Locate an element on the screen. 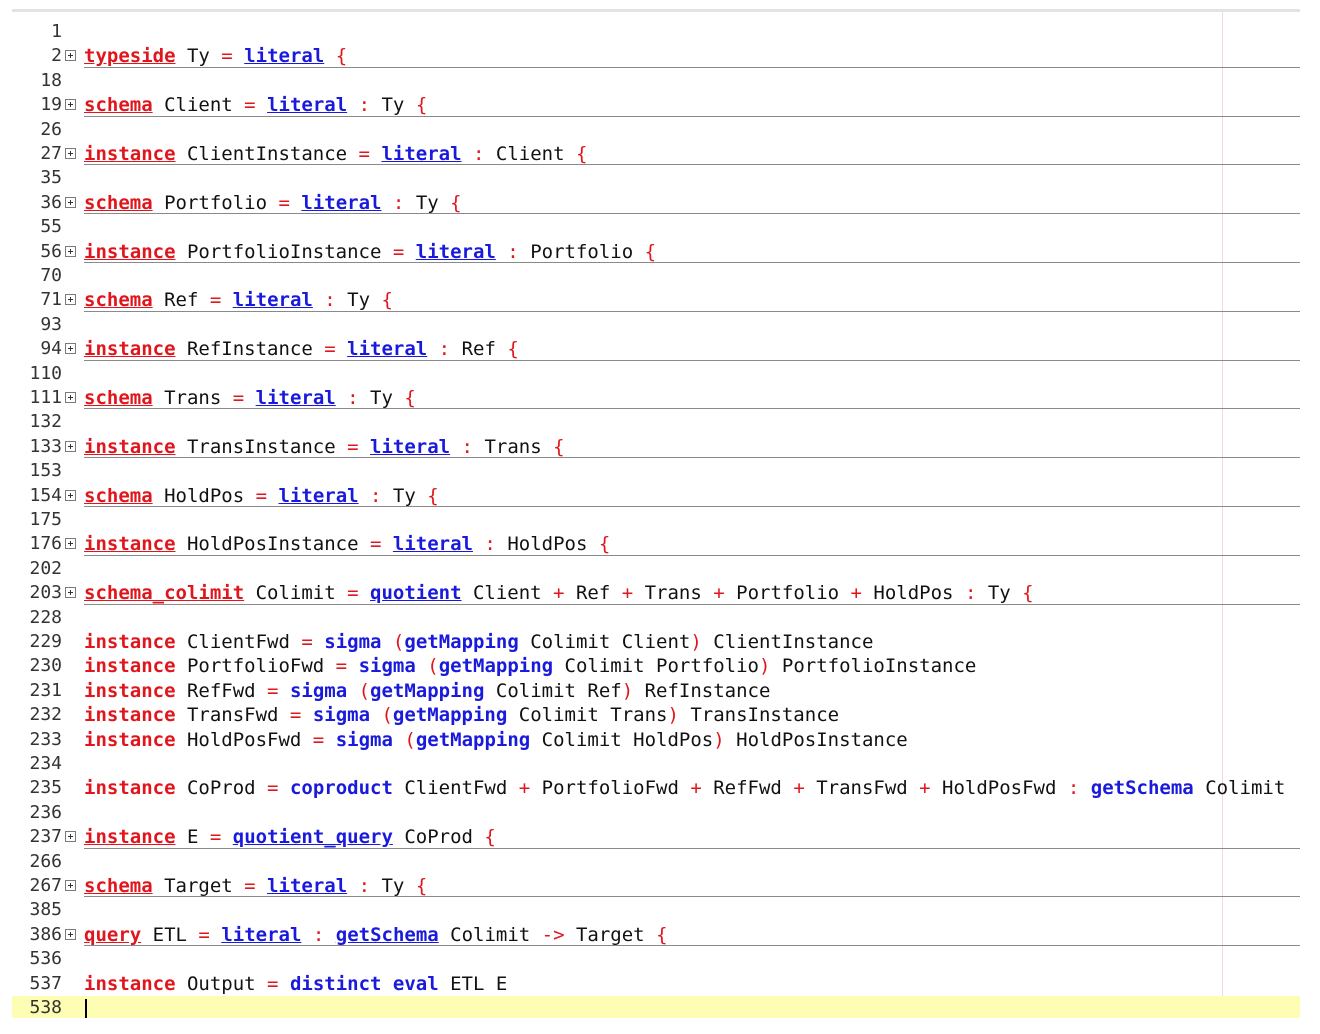 The height and width of the screenshot is (1034, 1320). code-line: 536 is located at coordinates (656, 959).